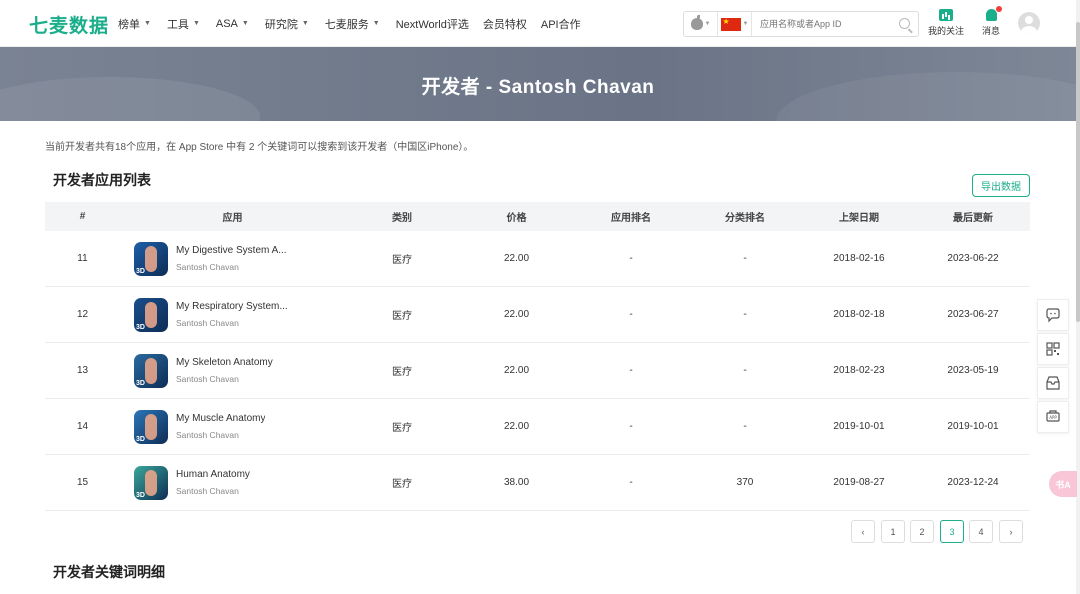 Image resolution: width=1080 pixels, height=594 pixels. Describe the element at coordinates (859, 482) in the screenshot. I see `release-date: 2019-08-27` at that location.